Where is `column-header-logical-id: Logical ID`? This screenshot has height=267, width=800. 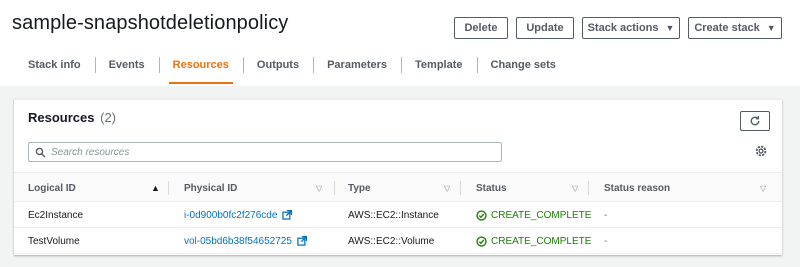 column-header-logical-id: Logical ID is located at coordinates (52, 188).